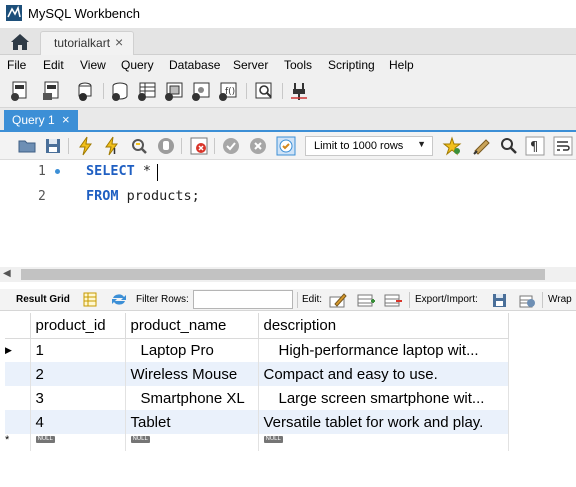 Image resolution: width=576 pixels, height=487 pixels. Describe the element at coordinates (42, 171) in the screenshot. I see `line-number: 1` at that location.